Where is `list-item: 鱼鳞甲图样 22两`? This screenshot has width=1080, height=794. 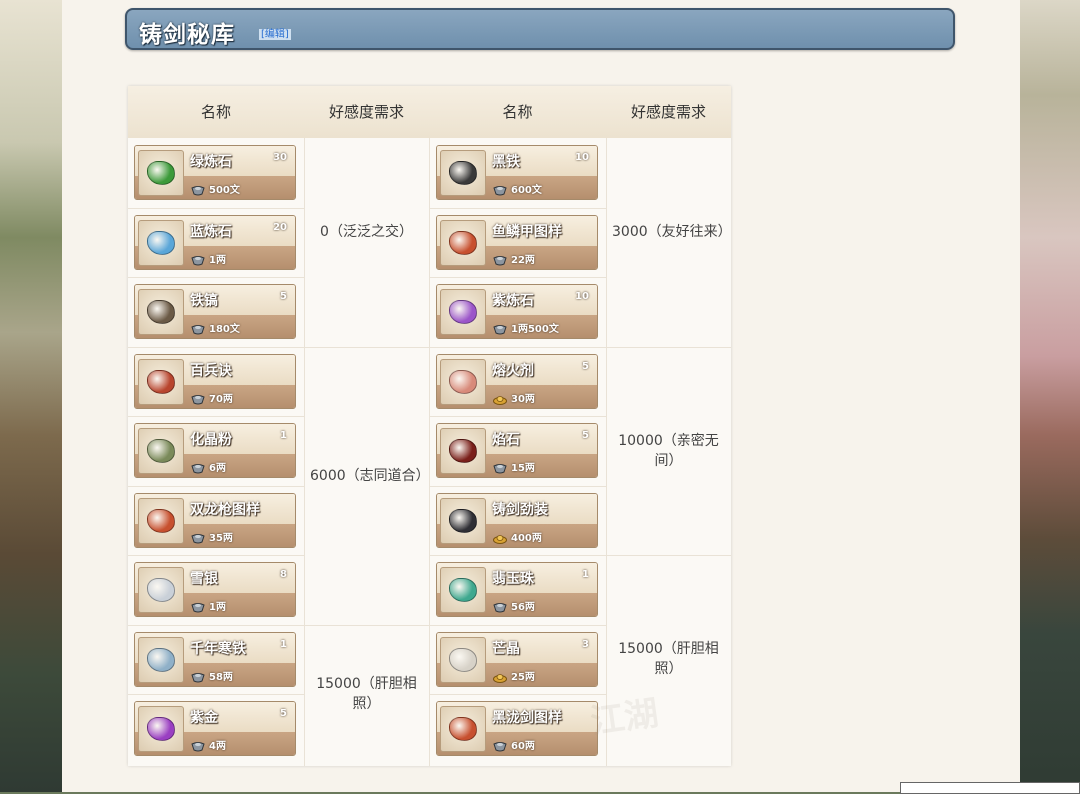
list-item: 鱼鳞甲图样 22两 is located at coordinates (517, 242).